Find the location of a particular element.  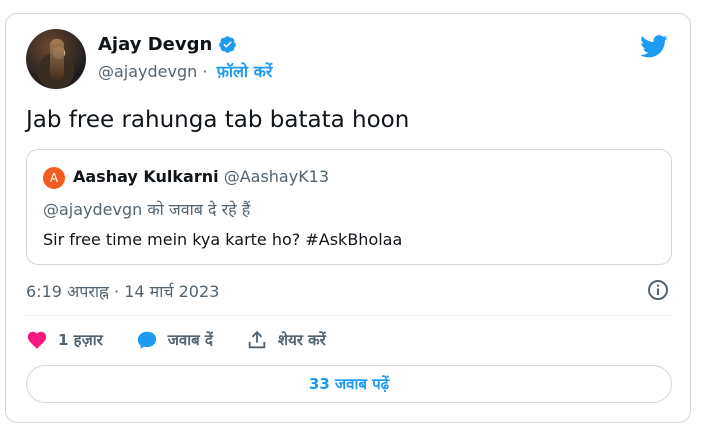

quoted-avatar: A is located at coordinates (54, 178).